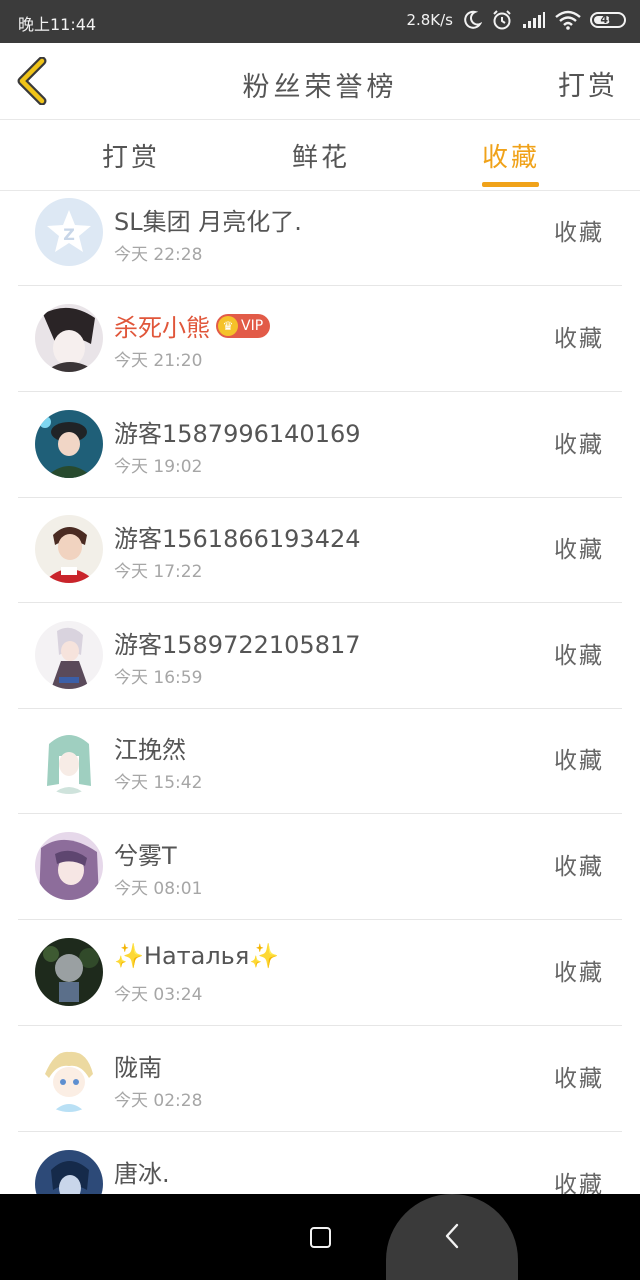 This screenshot has height=1280, width=640. Describe the element at coordinates (158, 572) in the screenshot. I see `entry-time: 今天 17:22` at that location.